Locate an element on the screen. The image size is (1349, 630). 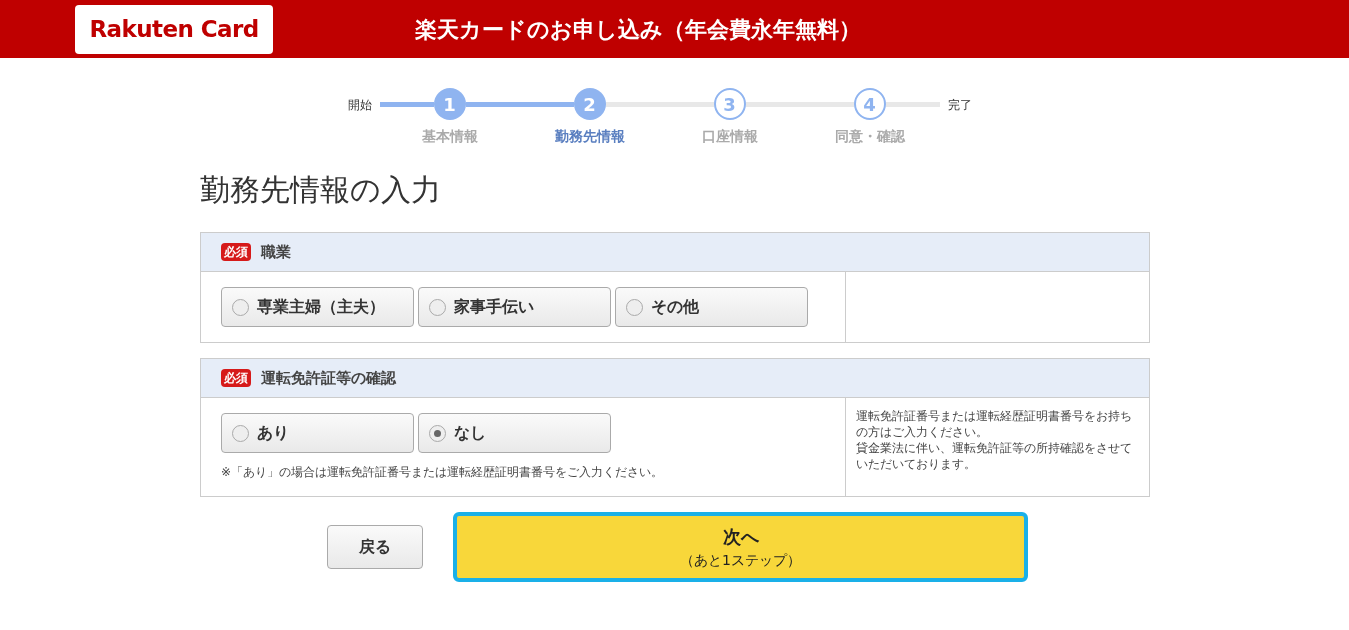
radio-option: 家事手伝い is located at coordinates (514, 307).